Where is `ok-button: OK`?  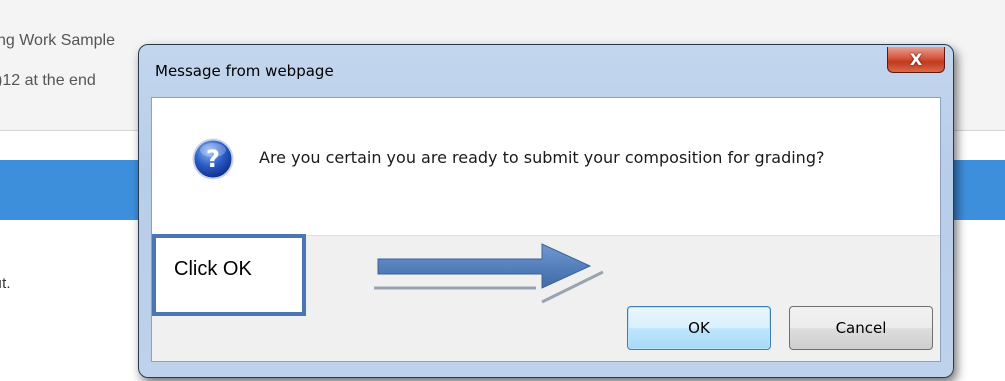
ok-button: OK is located at coordinates (699, 328).